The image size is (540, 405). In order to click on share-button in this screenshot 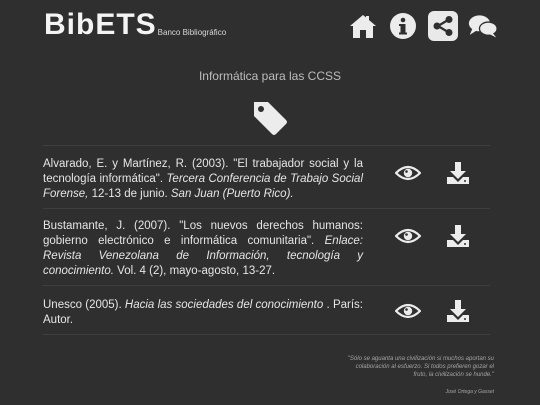, I will do `click(443, 26)`.